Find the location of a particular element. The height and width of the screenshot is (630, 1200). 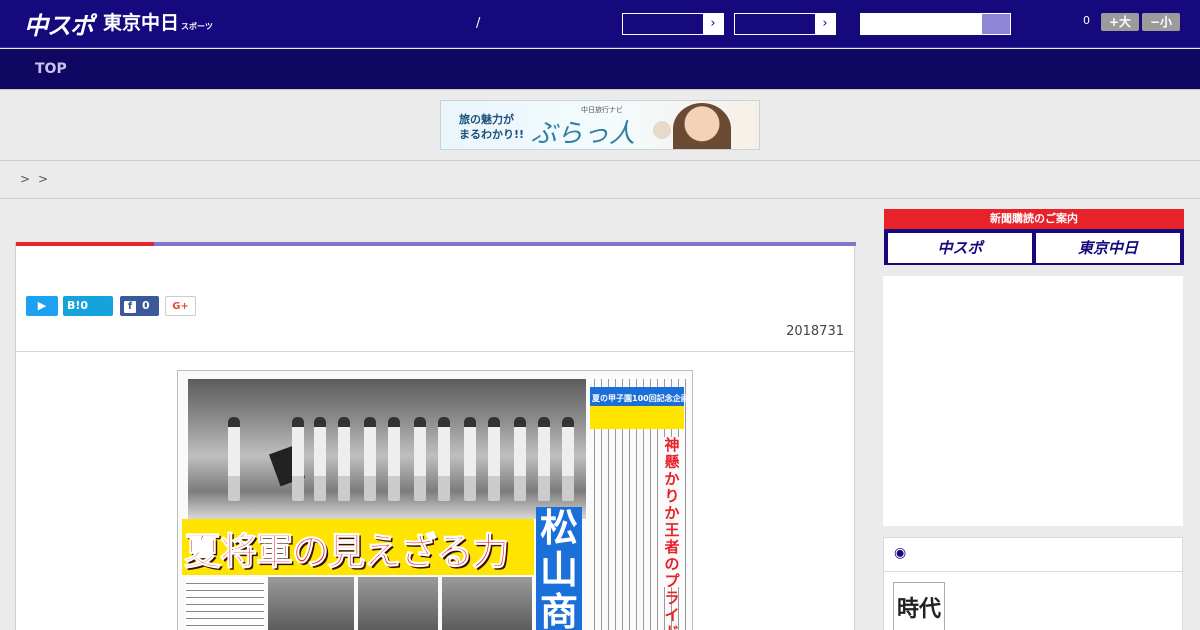

subscribe-tokyo-chunichi-button: 東京中日 is located at coordinates (1108, 248).